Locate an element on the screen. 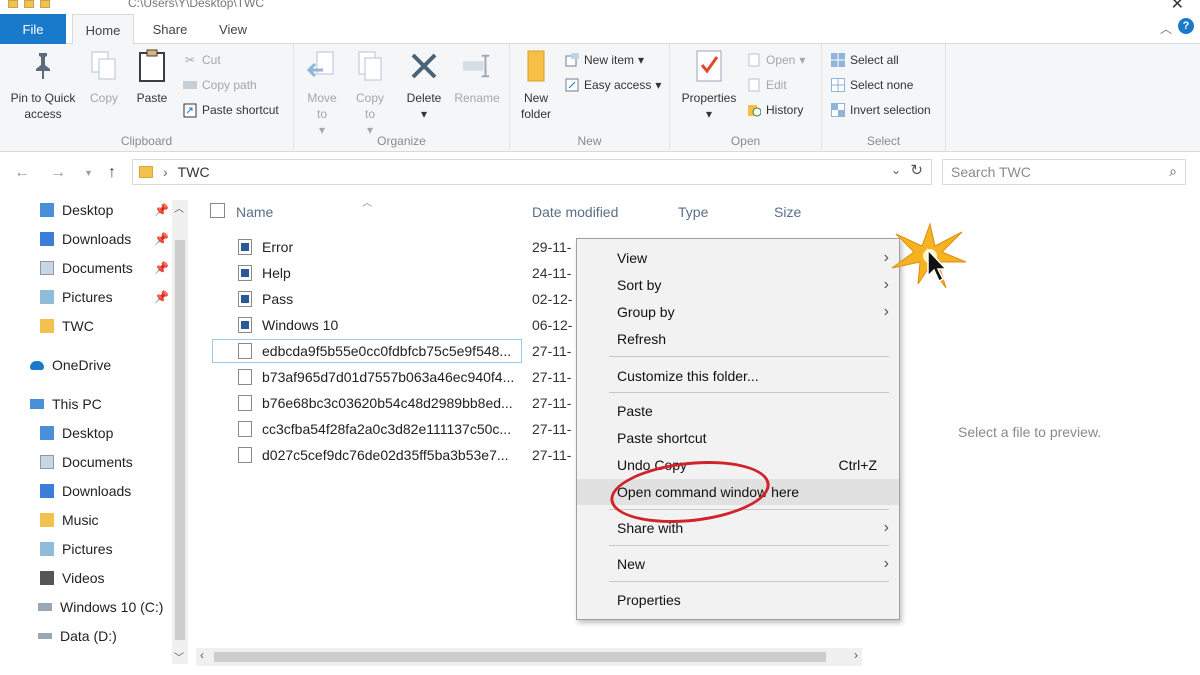 The image size is (1200, 675). column-header-type: Type is located at coordinates (693, 212).